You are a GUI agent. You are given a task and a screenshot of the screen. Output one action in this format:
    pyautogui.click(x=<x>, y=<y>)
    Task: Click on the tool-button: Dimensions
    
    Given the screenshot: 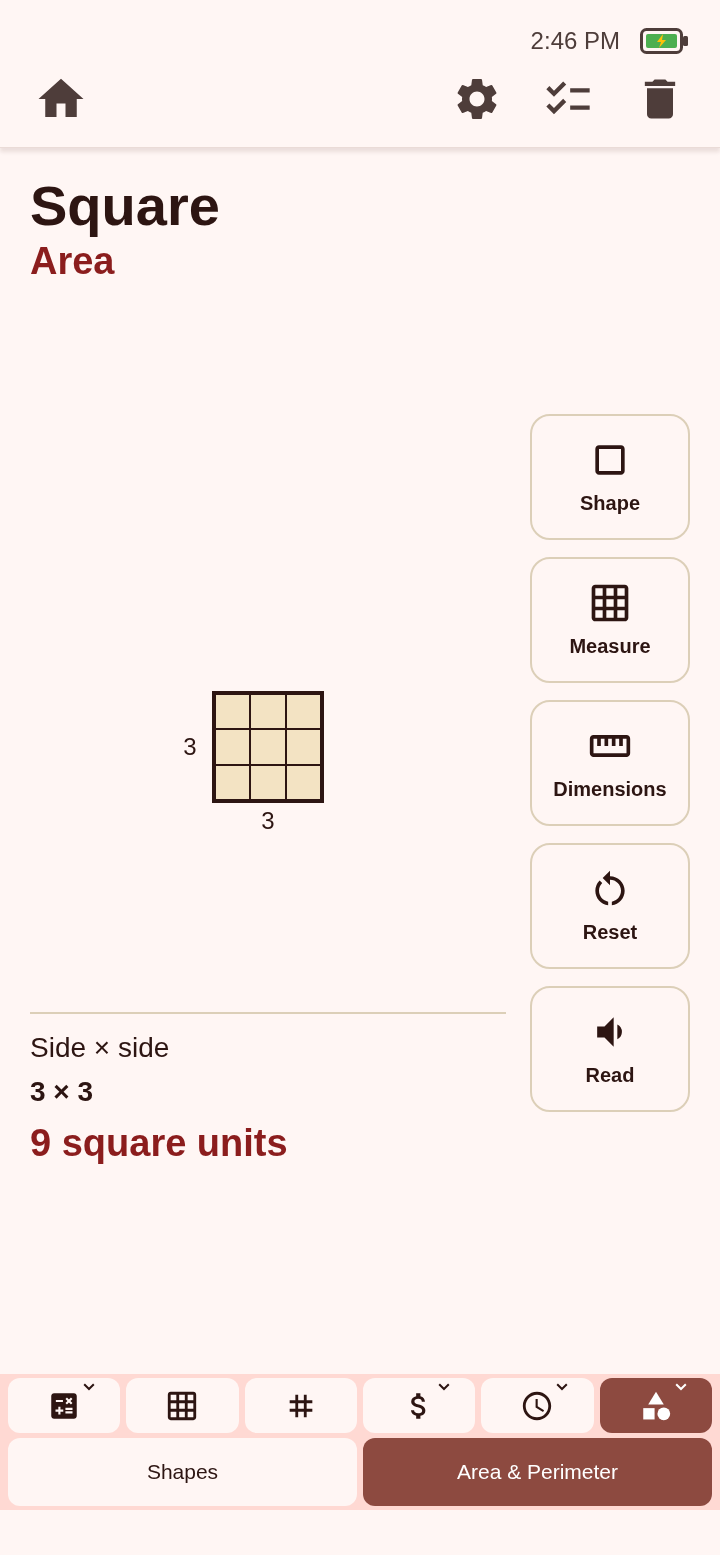 What is the action you would take?
    pyautogui.click(x=610, y=763)
    